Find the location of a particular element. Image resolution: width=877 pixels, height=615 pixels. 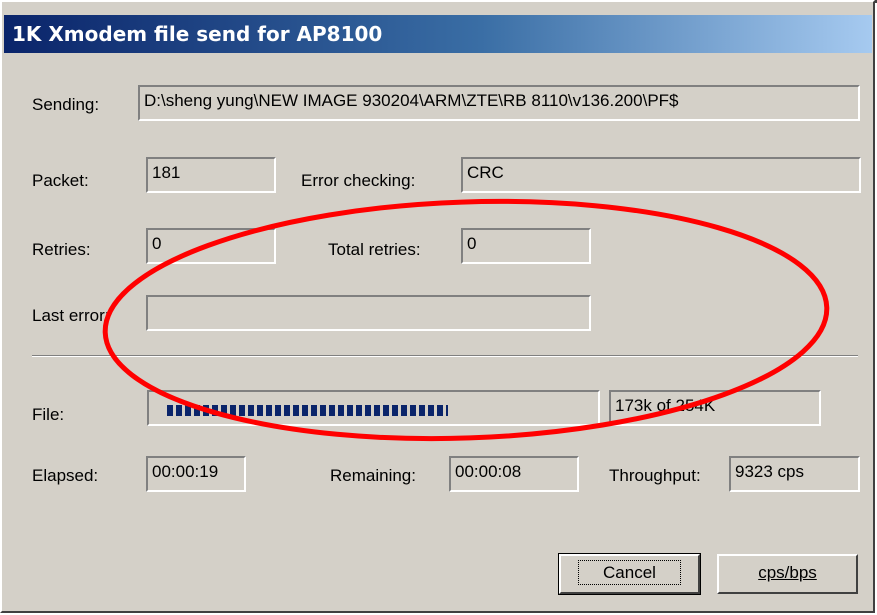

section-divider is located at coordinates (445, 356).